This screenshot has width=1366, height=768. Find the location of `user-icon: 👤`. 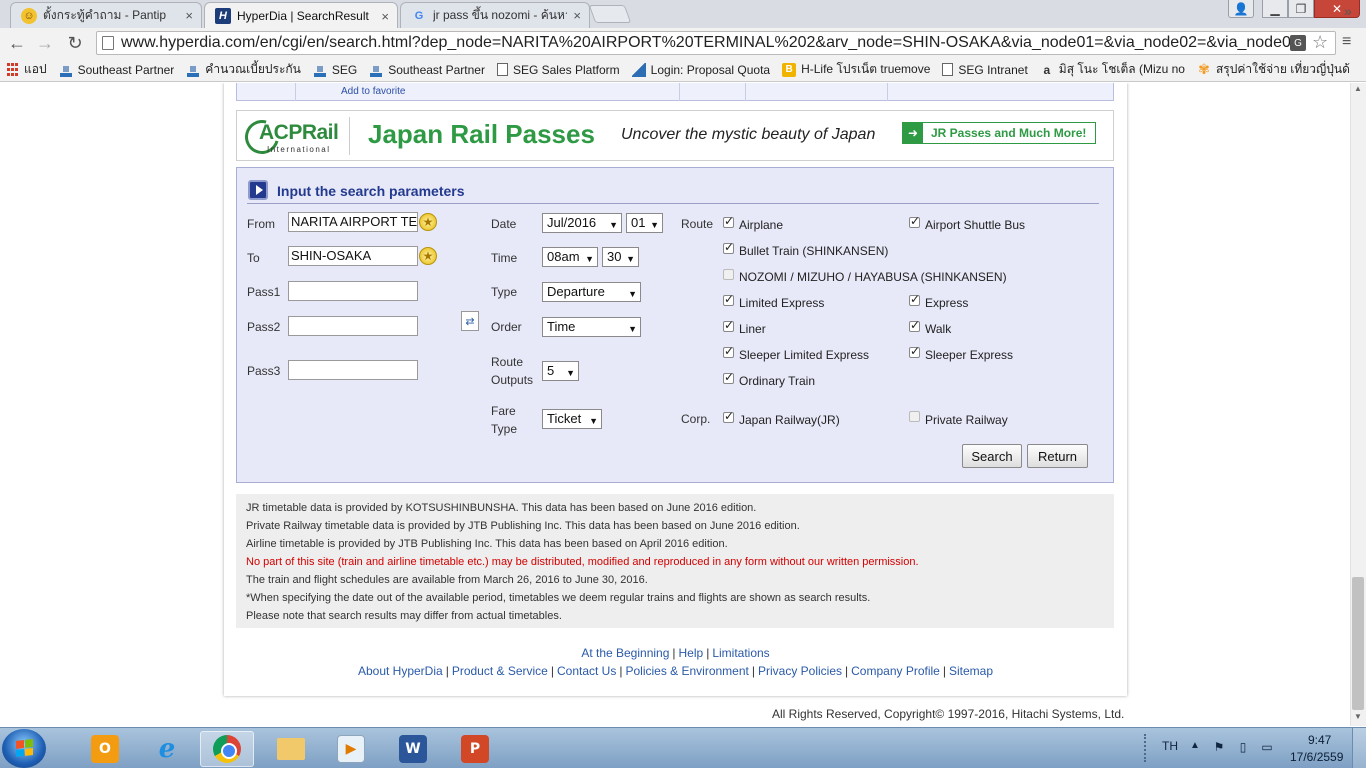

user-icon: 👤 is located at coordinates (1241, 9).